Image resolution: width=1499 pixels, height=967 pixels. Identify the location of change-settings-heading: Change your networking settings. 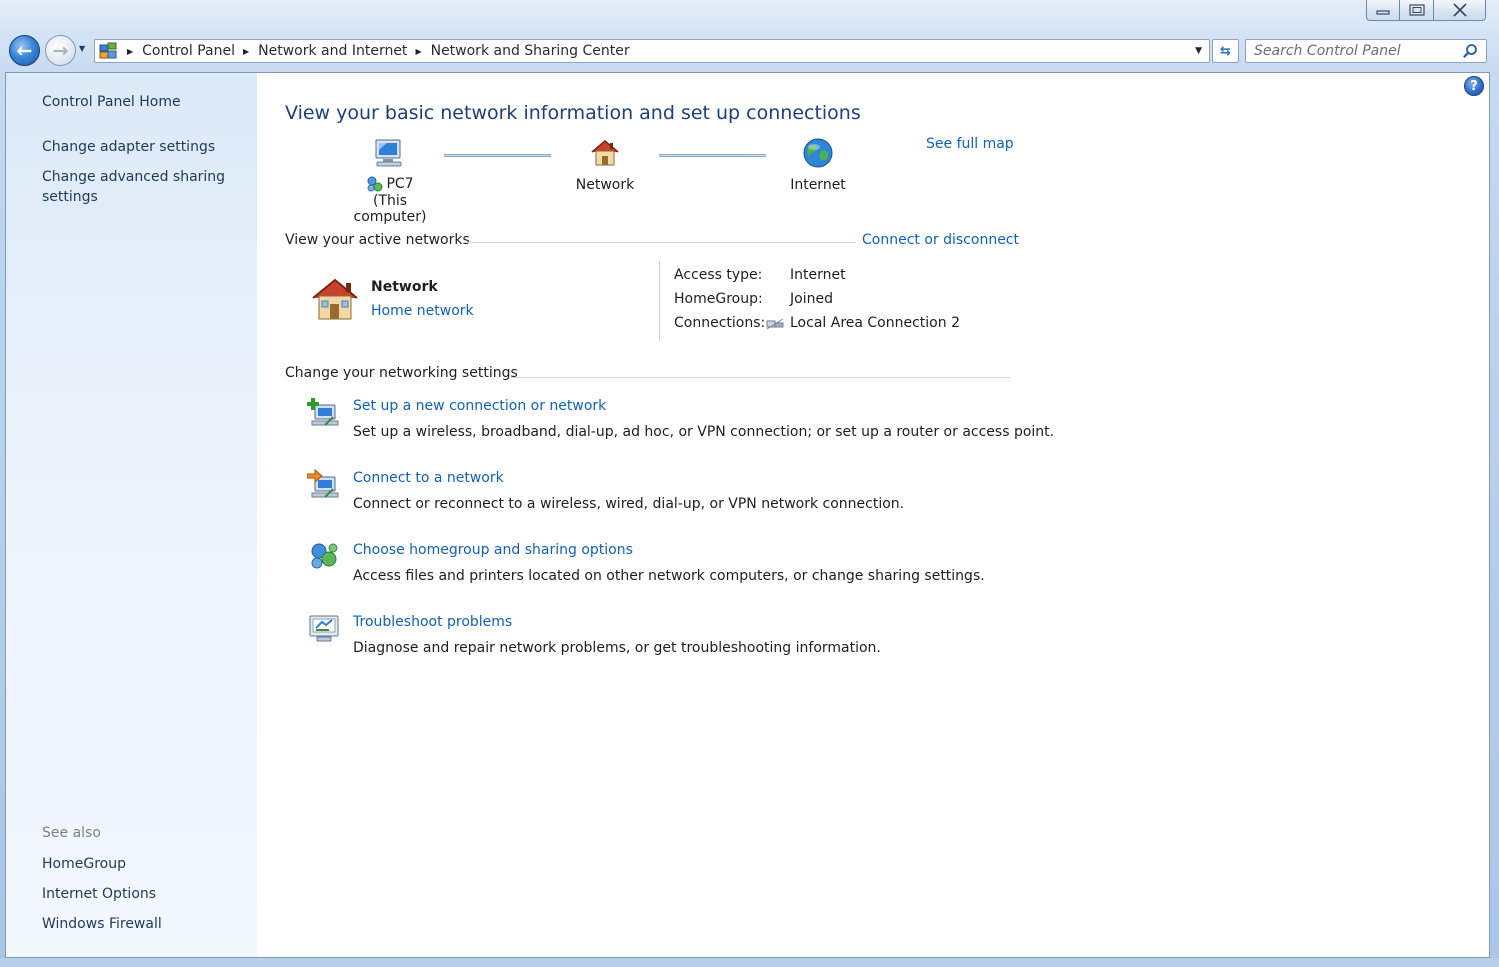
(401, 373).